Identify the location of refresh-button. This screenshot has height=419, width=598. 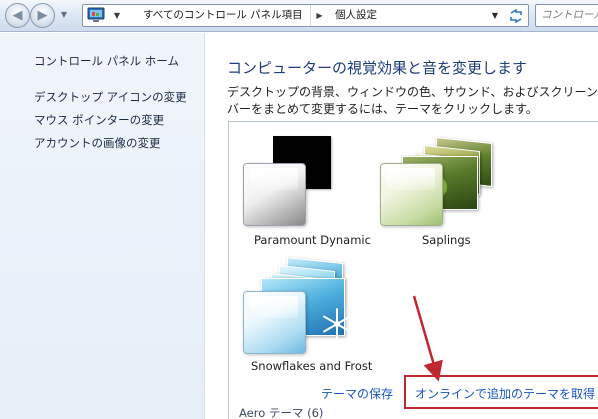
(516, 15).